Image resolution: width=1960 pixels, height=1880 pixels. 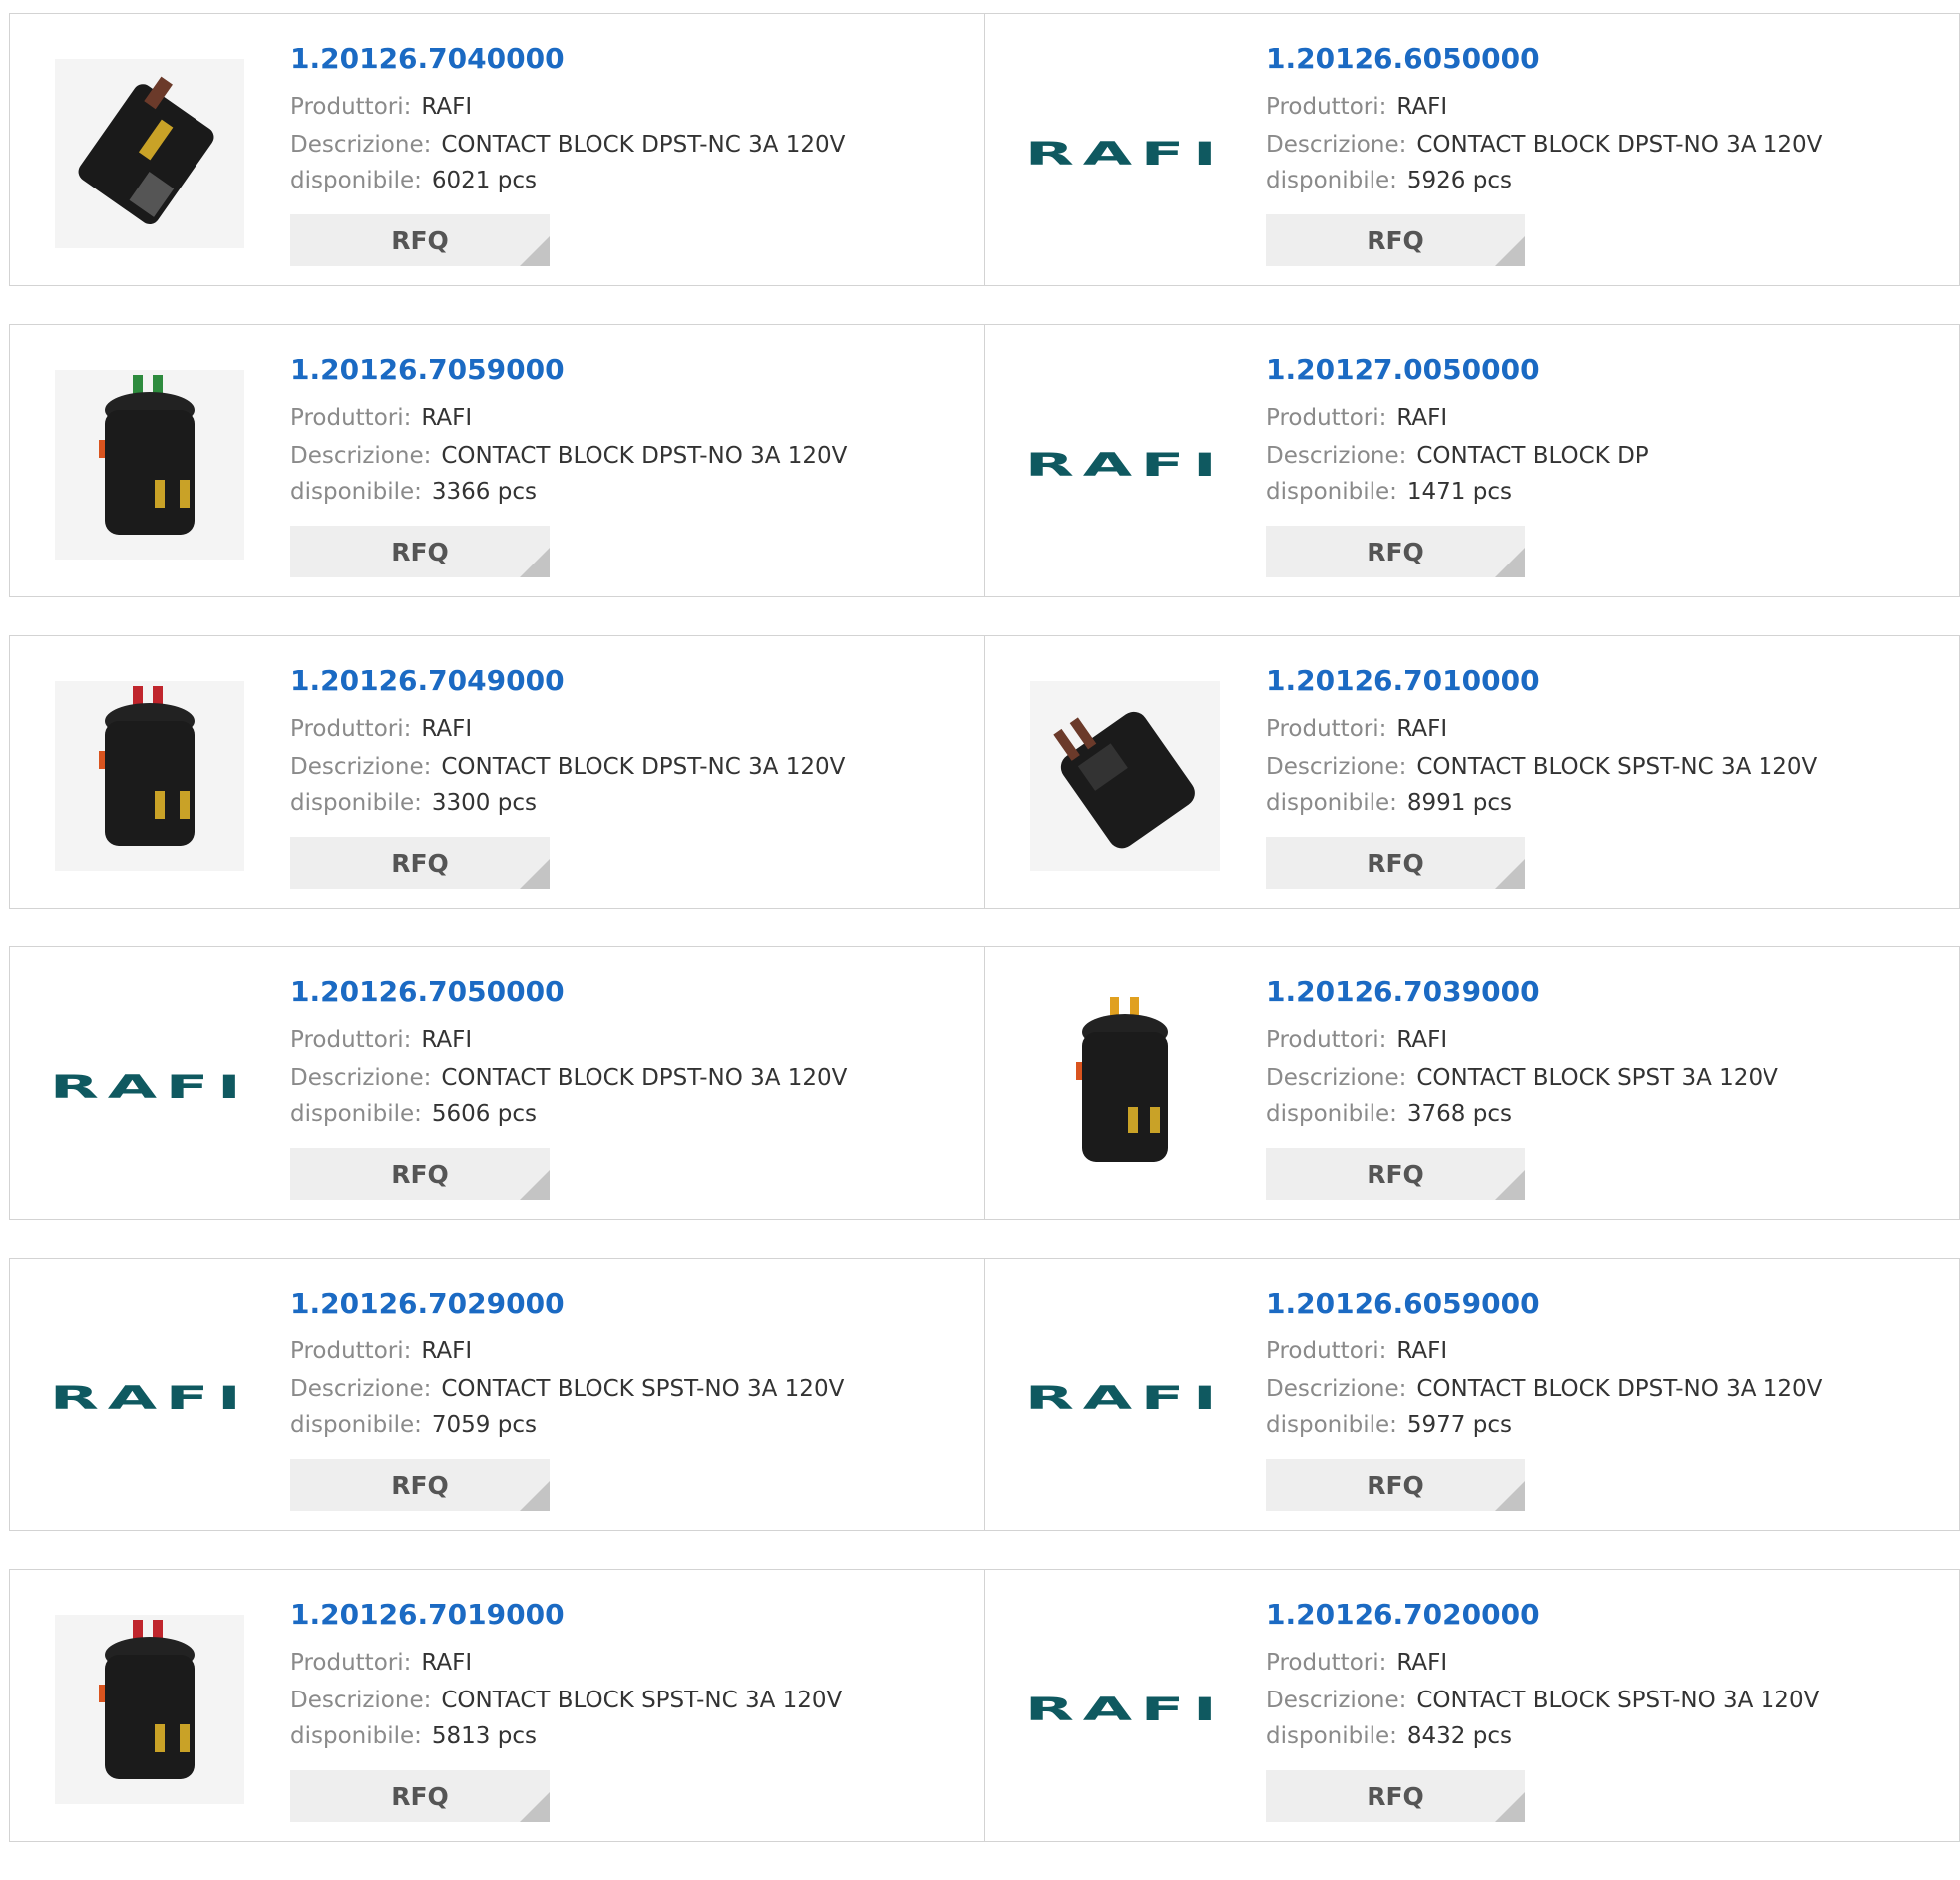 I want to click on part-number-link: 1.20126.7059000, so click(x=428, y=369).